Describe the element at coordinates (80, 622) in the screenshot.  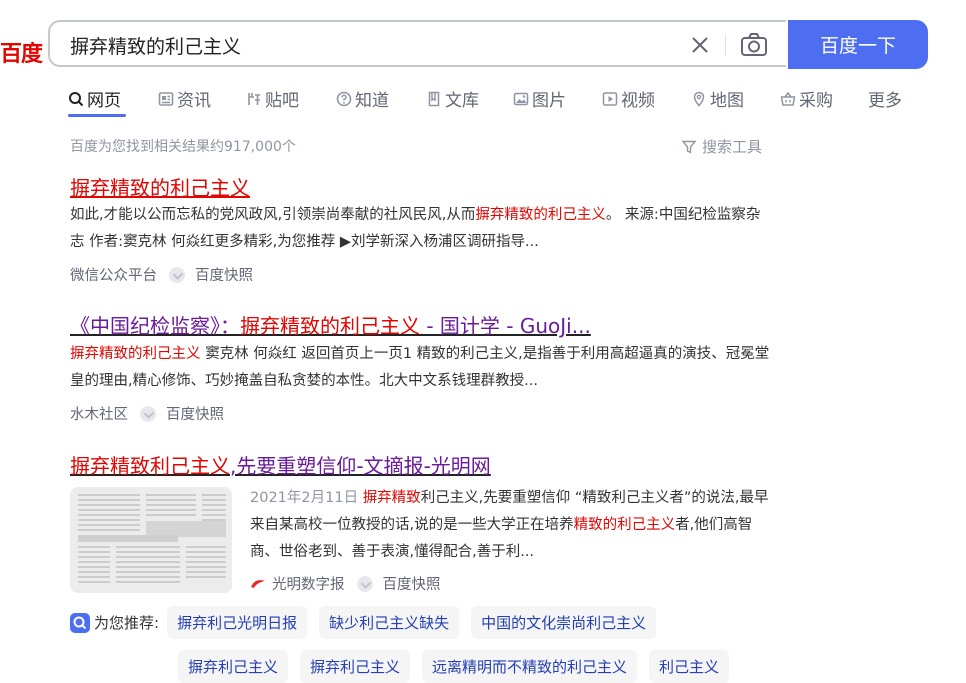
I see `recommend-search-icon` at that location.